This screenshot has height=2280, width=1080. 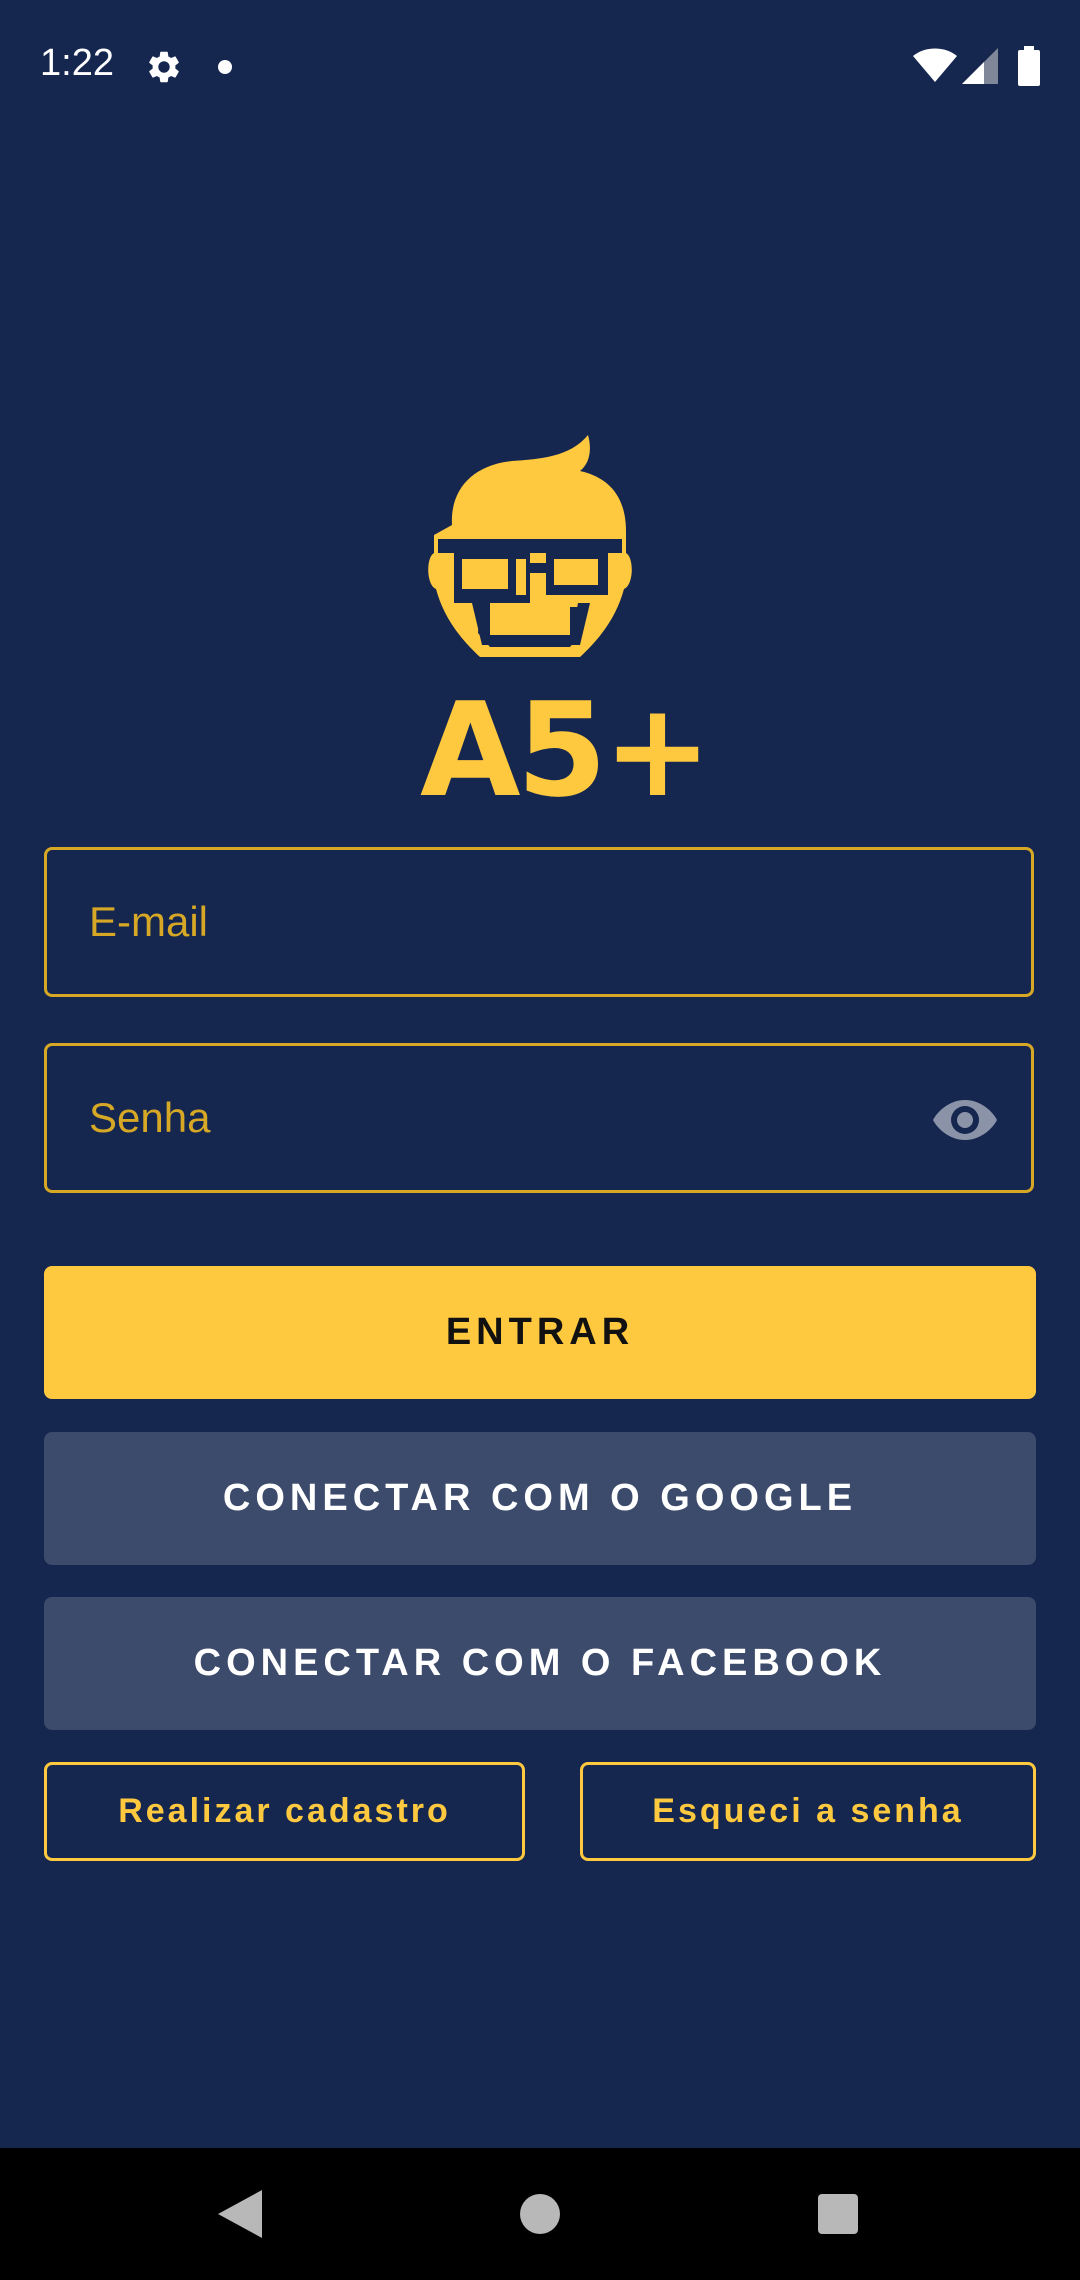 I want to click on google-connect-button: CONECTAR COM O GOOGLE, so click(x=540, y=1498).